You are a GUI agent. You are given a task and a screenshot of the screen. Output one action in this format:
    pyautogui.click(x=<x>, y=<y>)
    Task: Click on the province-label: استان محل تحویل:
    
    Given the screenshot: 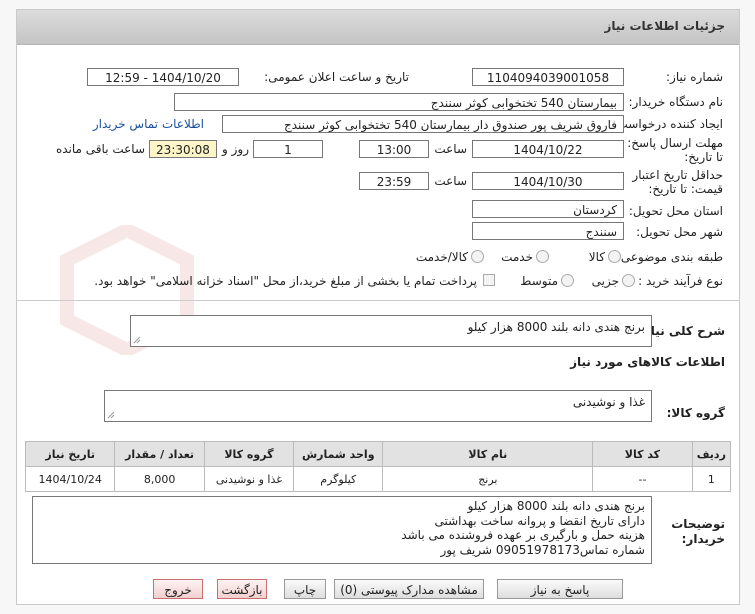 What is the action you would take?
    pyautogui.click(x=675, y=211)
    